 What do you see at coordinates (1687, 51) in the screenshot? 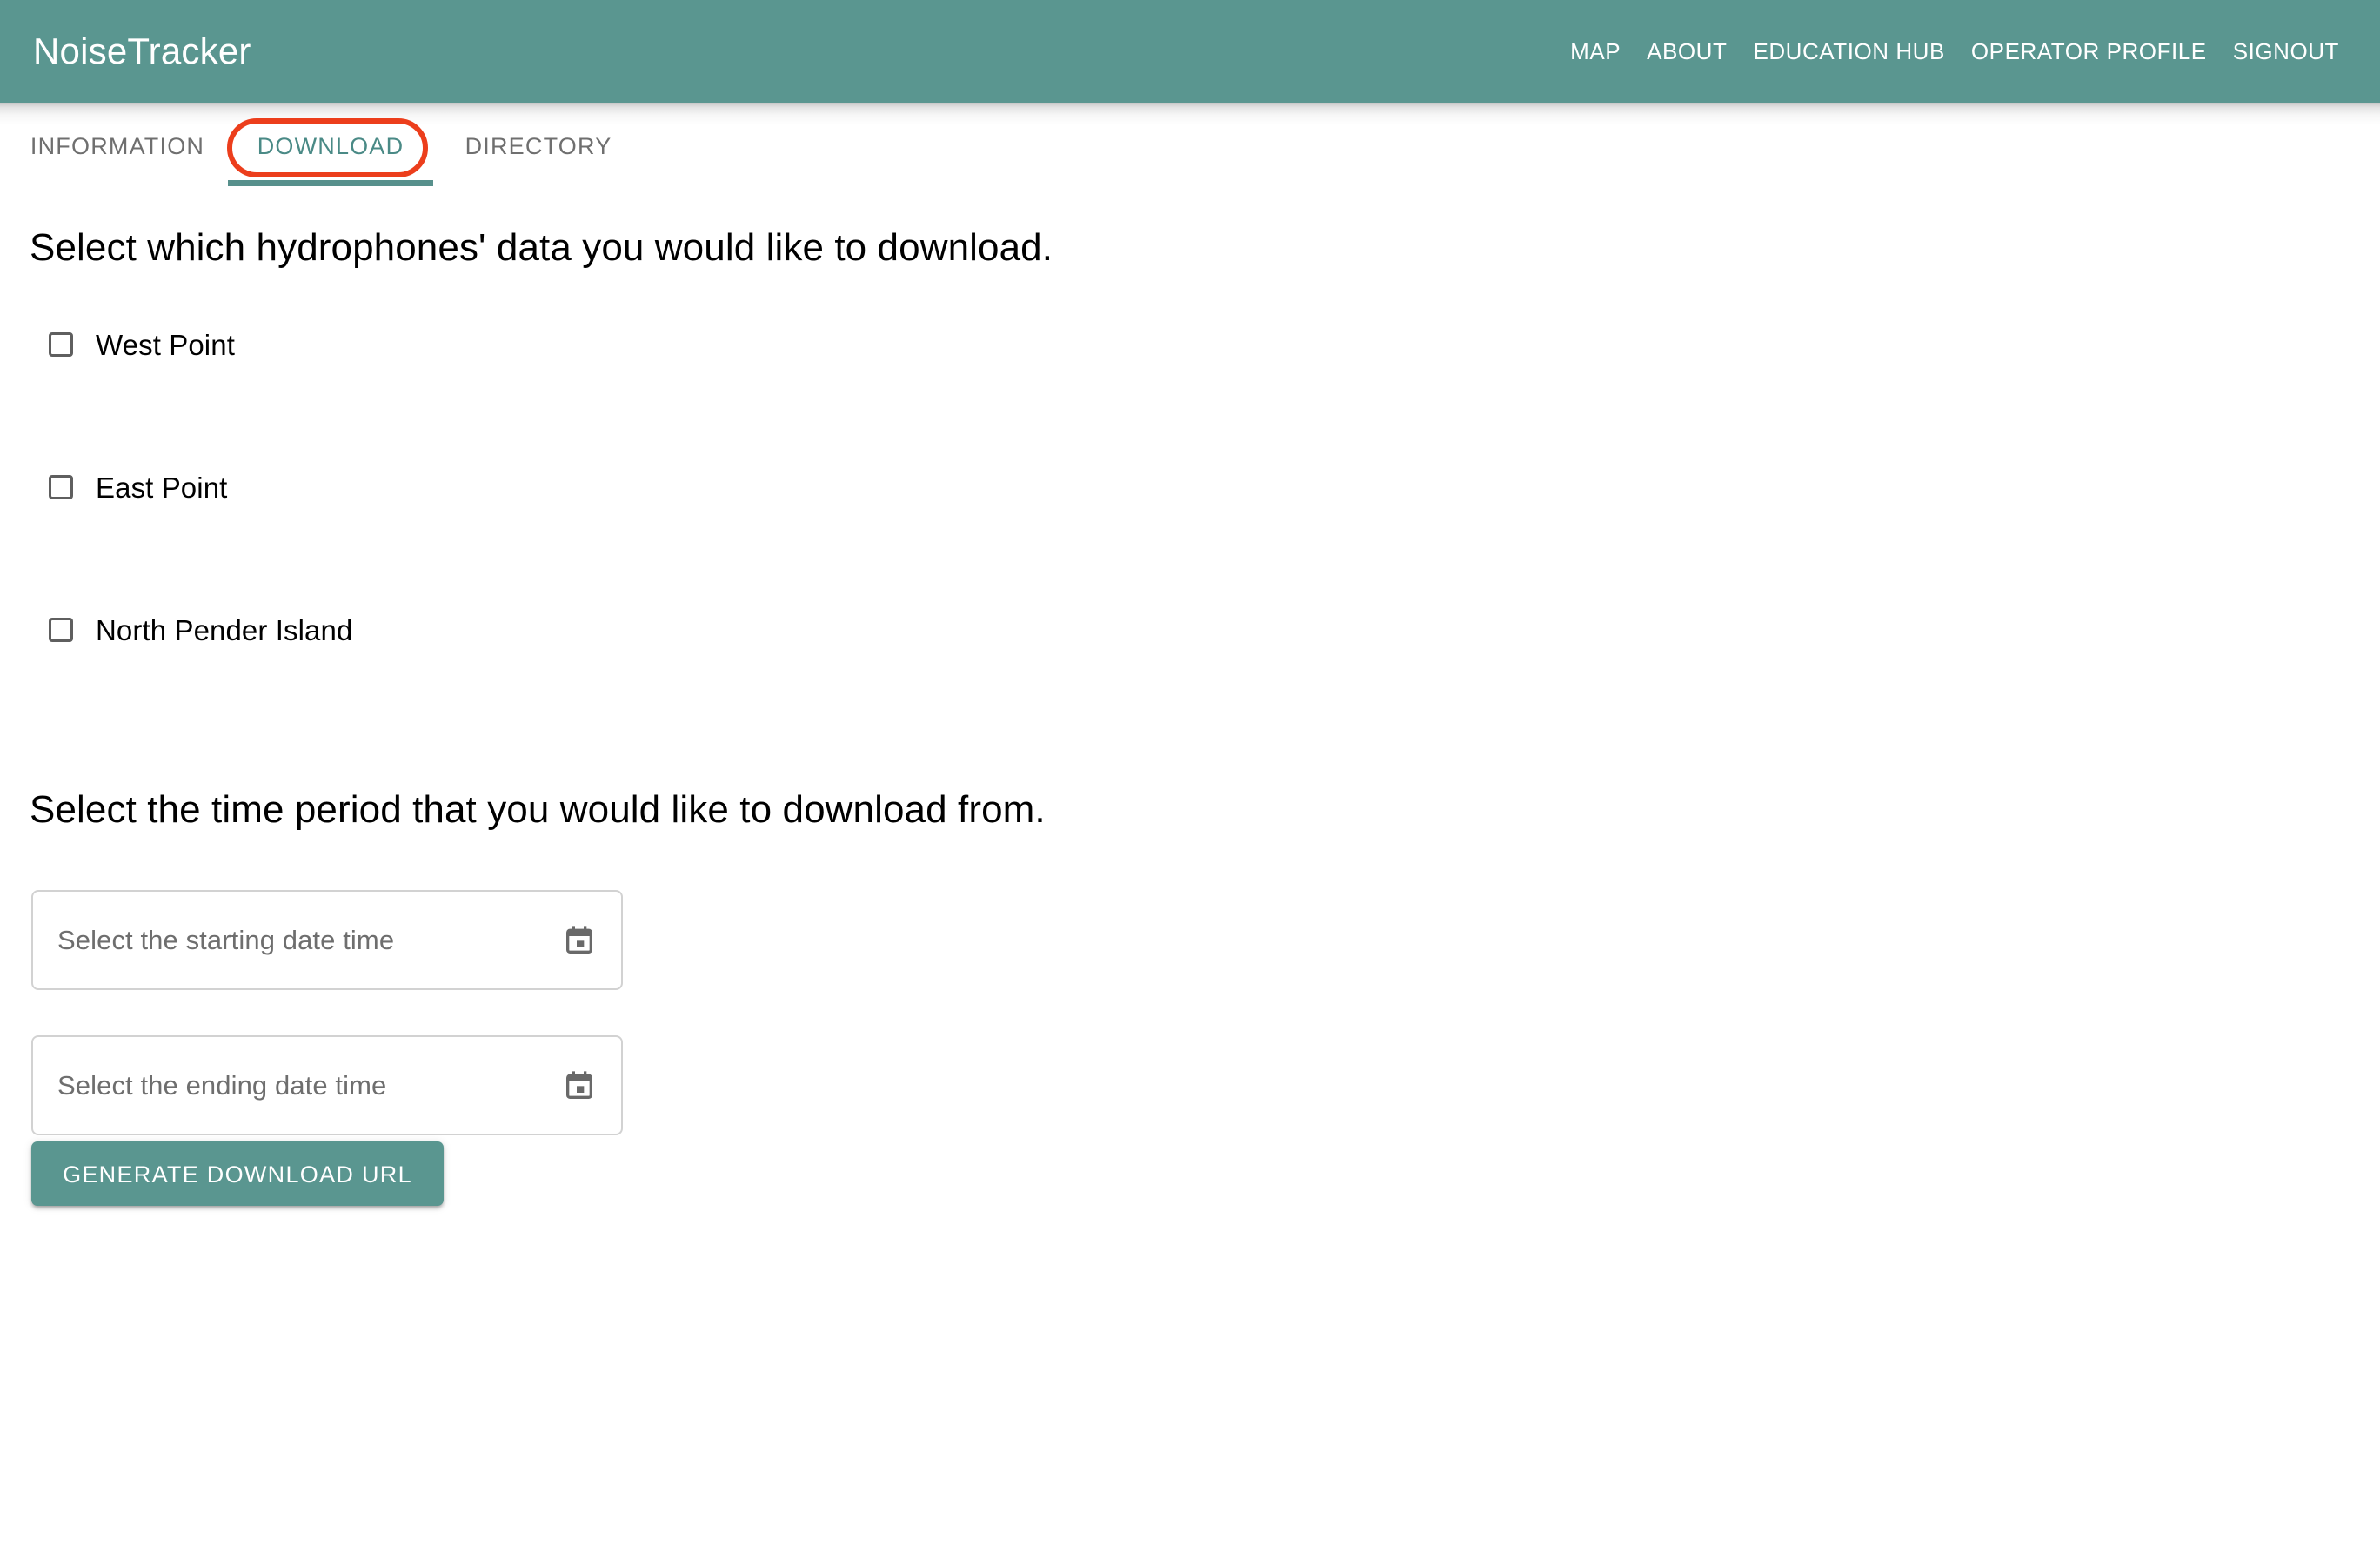
I see `nav-link-about: ABOUT` at bounding box center [1687, 51].